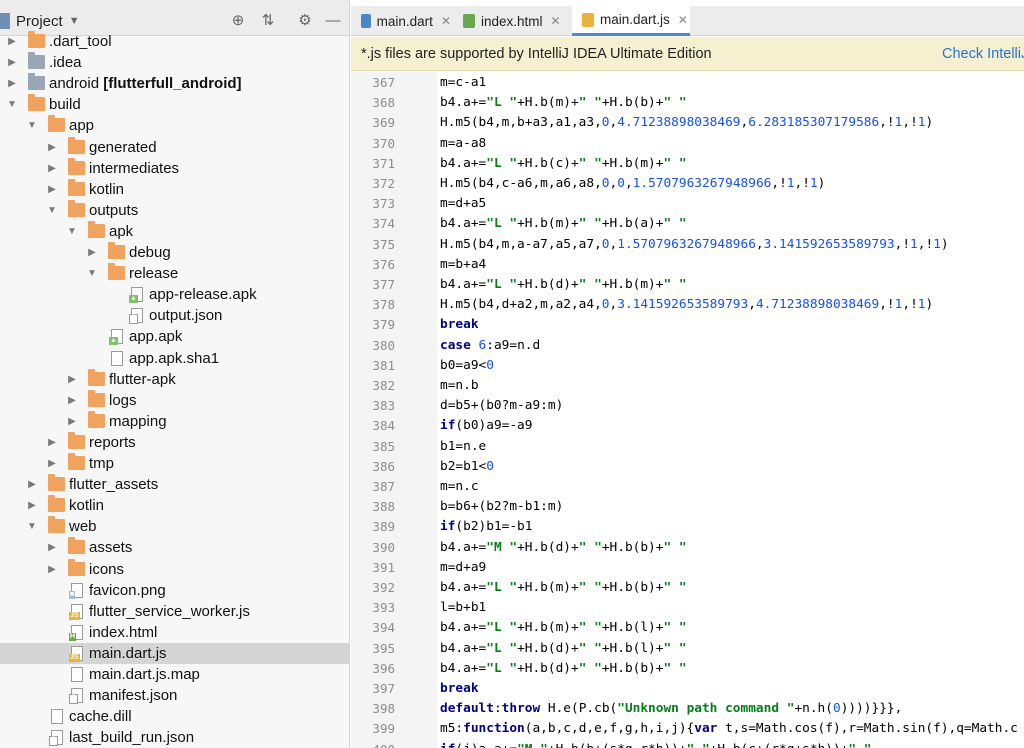  I want to click on editor-tab: main.dart ✕, so click(401, 21).